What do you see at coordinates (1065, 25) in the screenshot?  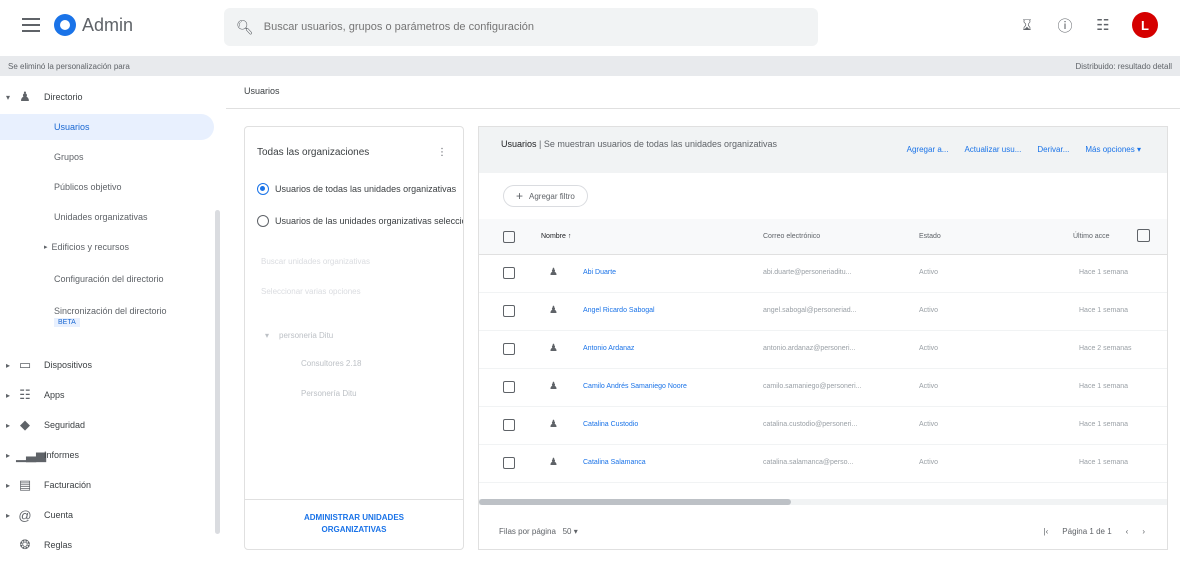 I see `help-icon: ⓘ` at bounding box center [1065, 25].